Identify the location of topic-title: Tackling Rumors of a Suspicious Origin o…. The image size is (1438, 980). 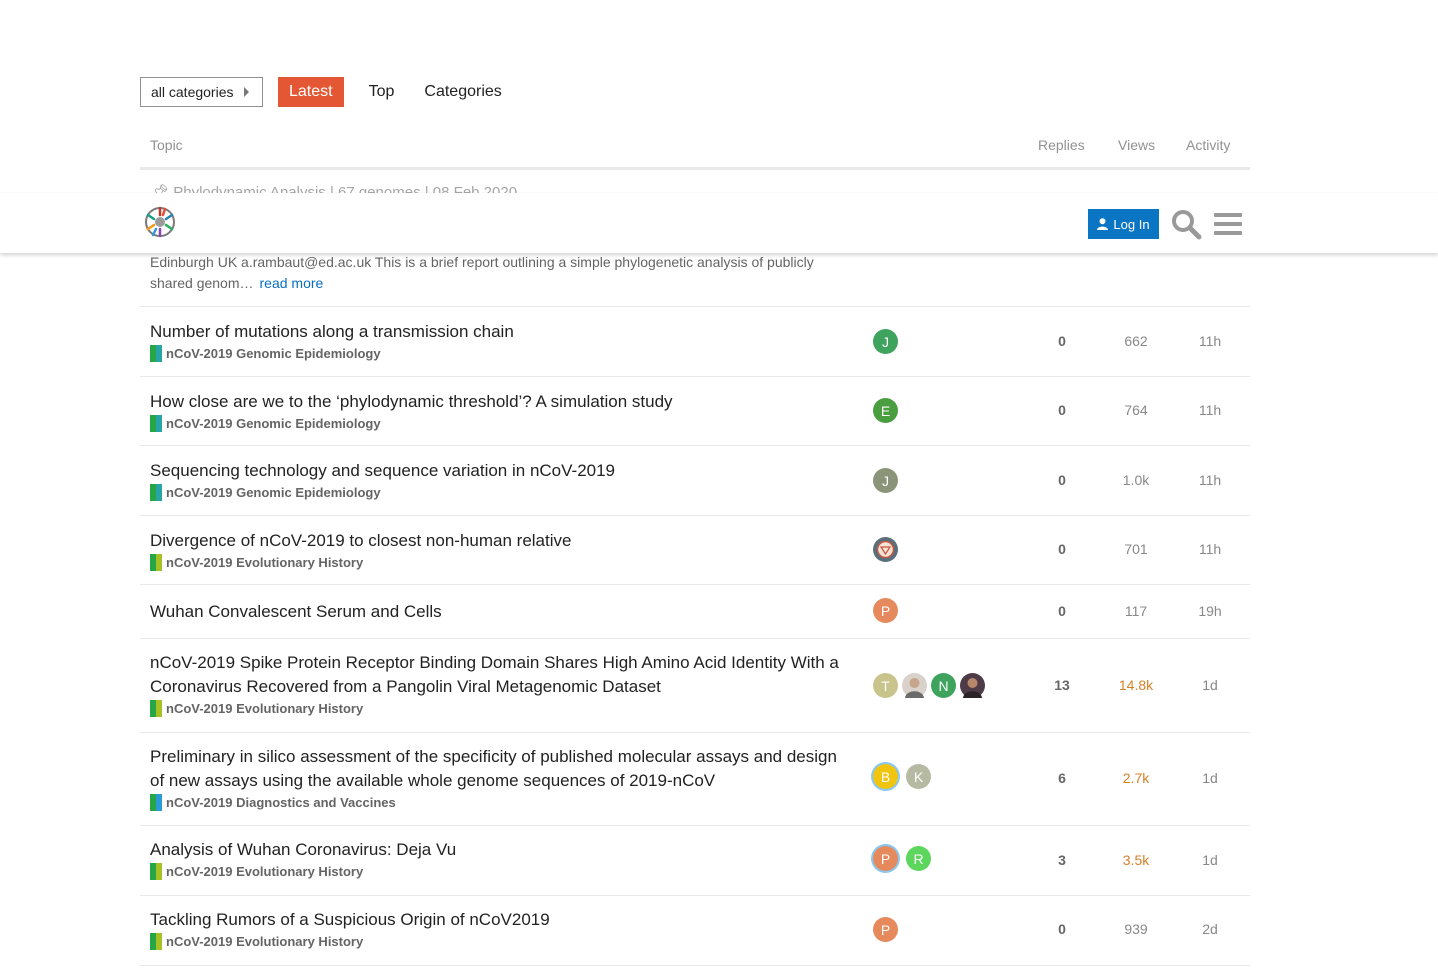
(500, 920).